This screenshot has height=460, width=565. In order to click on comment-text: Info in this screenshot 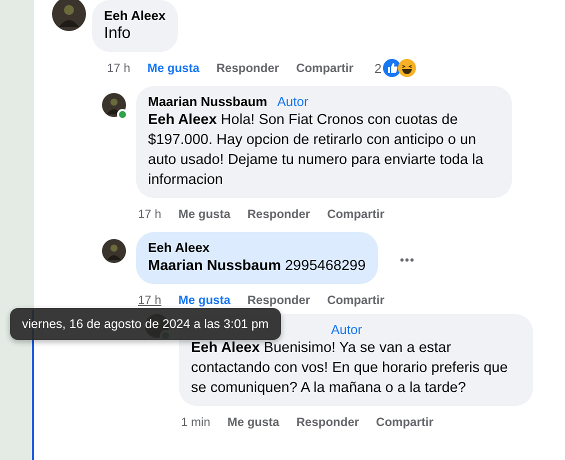, I will do `click(118, 34)`.